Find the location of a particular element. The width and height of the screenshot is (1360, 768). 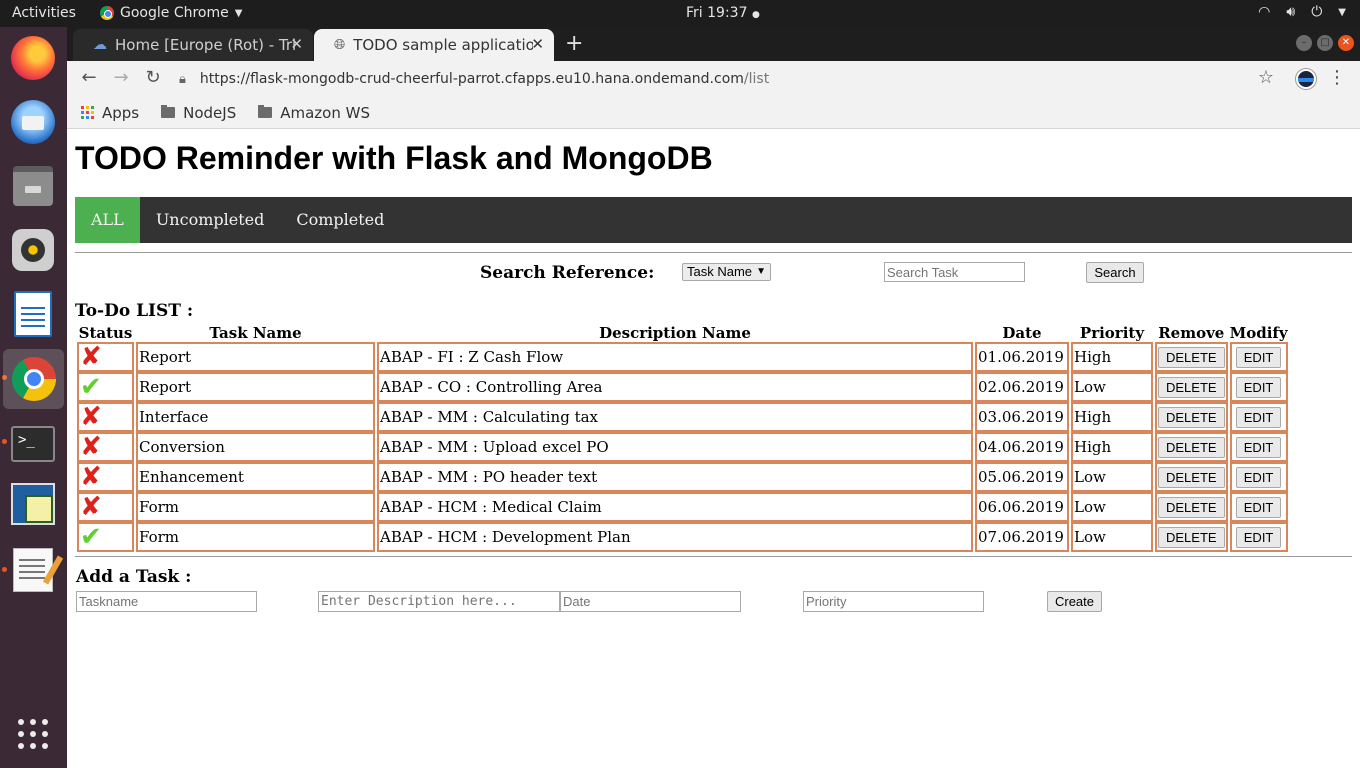

nav-all: ALL is located at coordinates (107, 220).